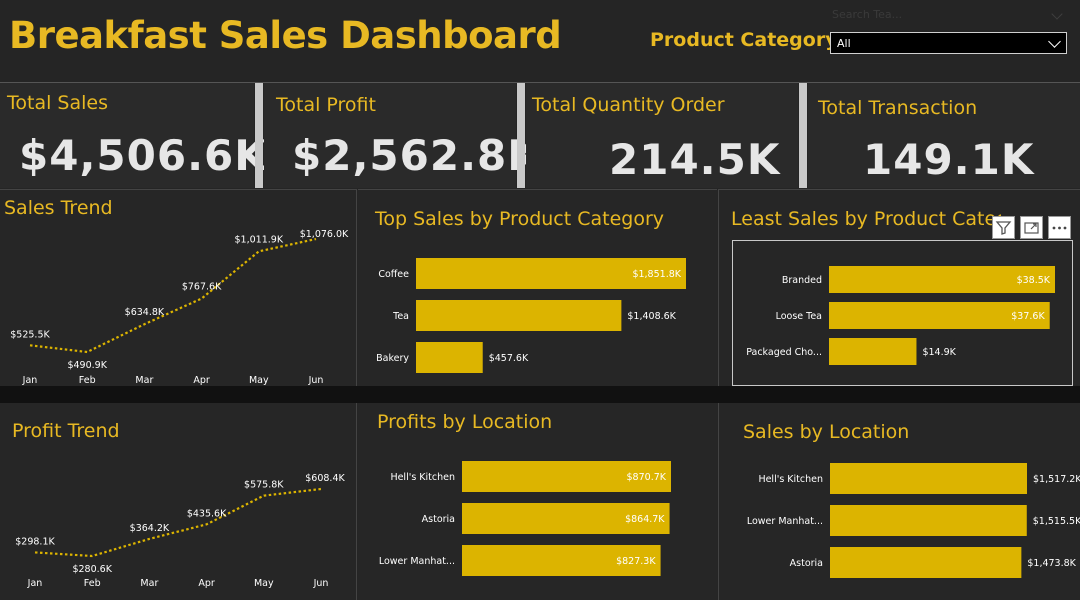  I want to click on data-label: $298.1K, so click(35, 541).